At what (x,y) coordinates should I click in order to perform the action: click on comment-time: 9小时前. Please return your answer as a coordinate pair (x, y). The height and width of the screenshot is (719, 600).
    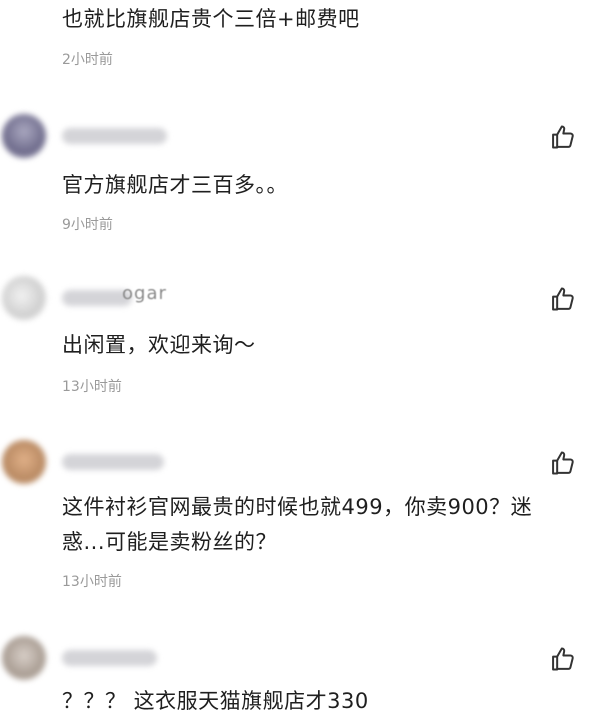
    Looking at the image, I should click on (87, 225).